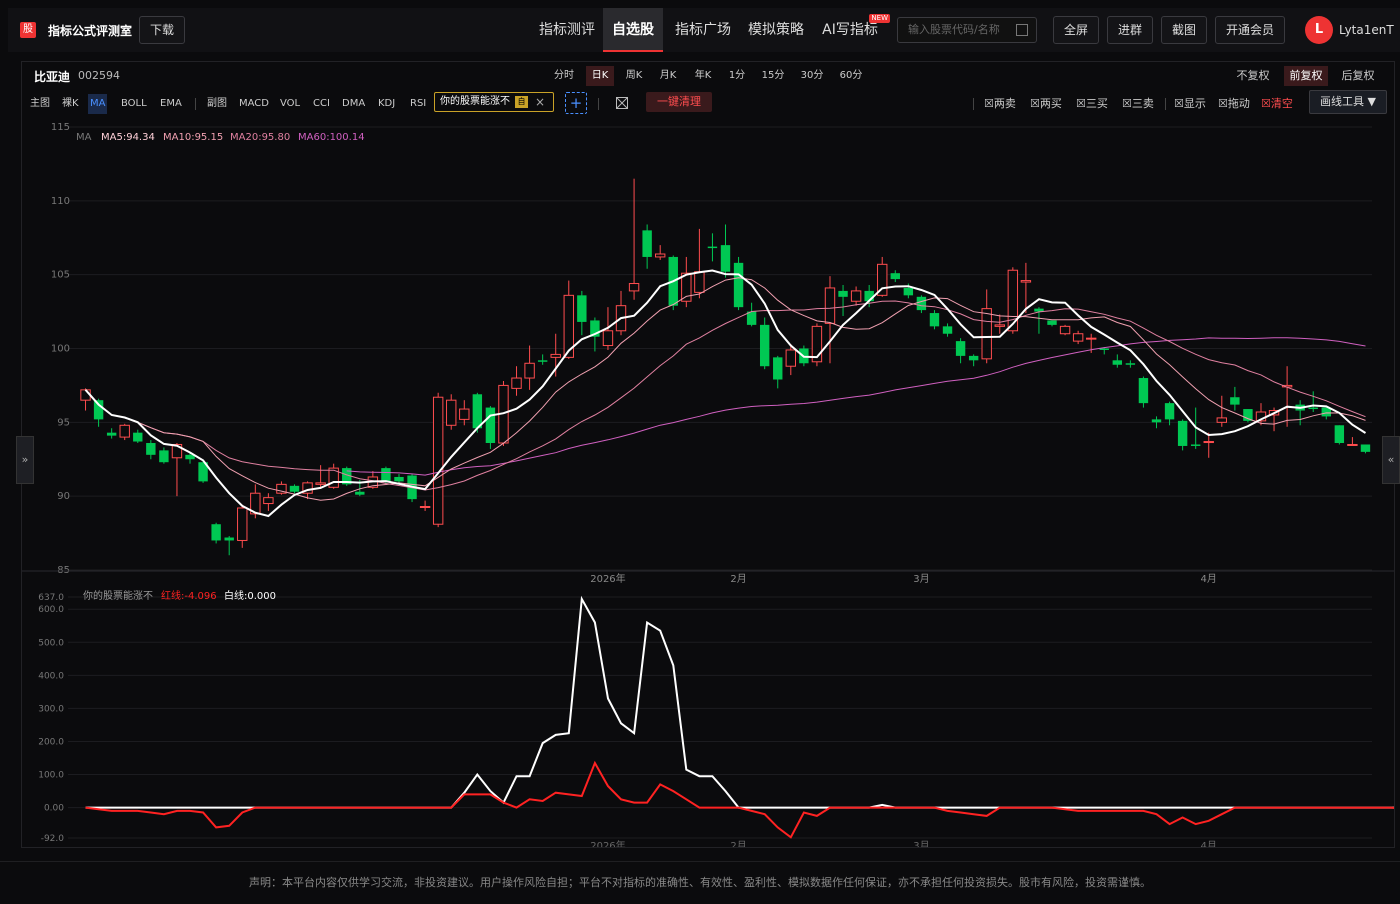 This screenshot has height=904, width=1400. Describe the element at coordinates (776, 30) in the screenshot. I see `nav-sim-strategy: 模拟策略` at that location.